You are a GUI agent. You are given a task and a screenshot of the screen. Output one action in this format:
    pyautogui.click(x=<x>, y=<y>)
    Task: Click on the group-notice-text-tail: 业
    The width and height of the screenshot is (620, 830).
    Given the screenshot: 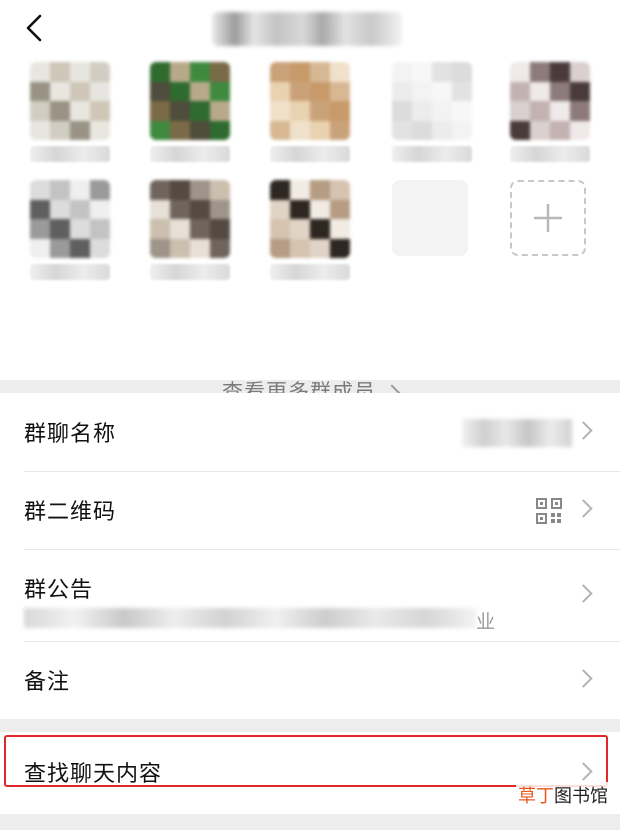 What is the action you would take?
    pyautogui.click(x=486, y=622)
    